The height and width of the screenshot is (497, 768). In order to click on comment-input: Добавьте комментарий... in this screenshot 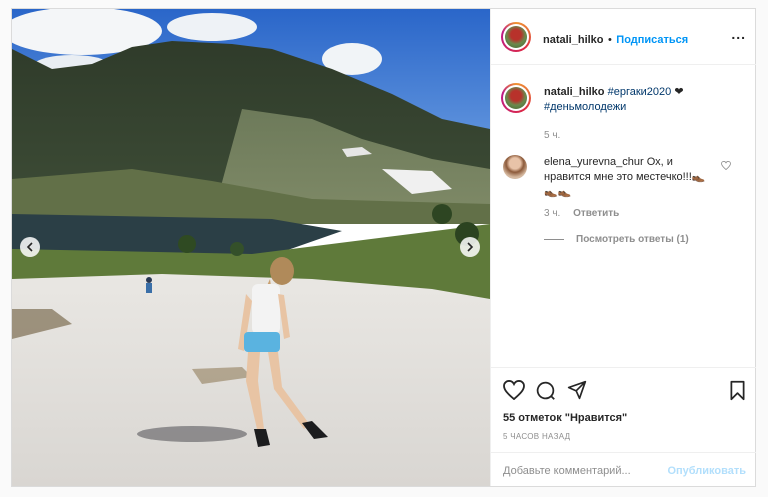, I will do `click(567, 471)`.